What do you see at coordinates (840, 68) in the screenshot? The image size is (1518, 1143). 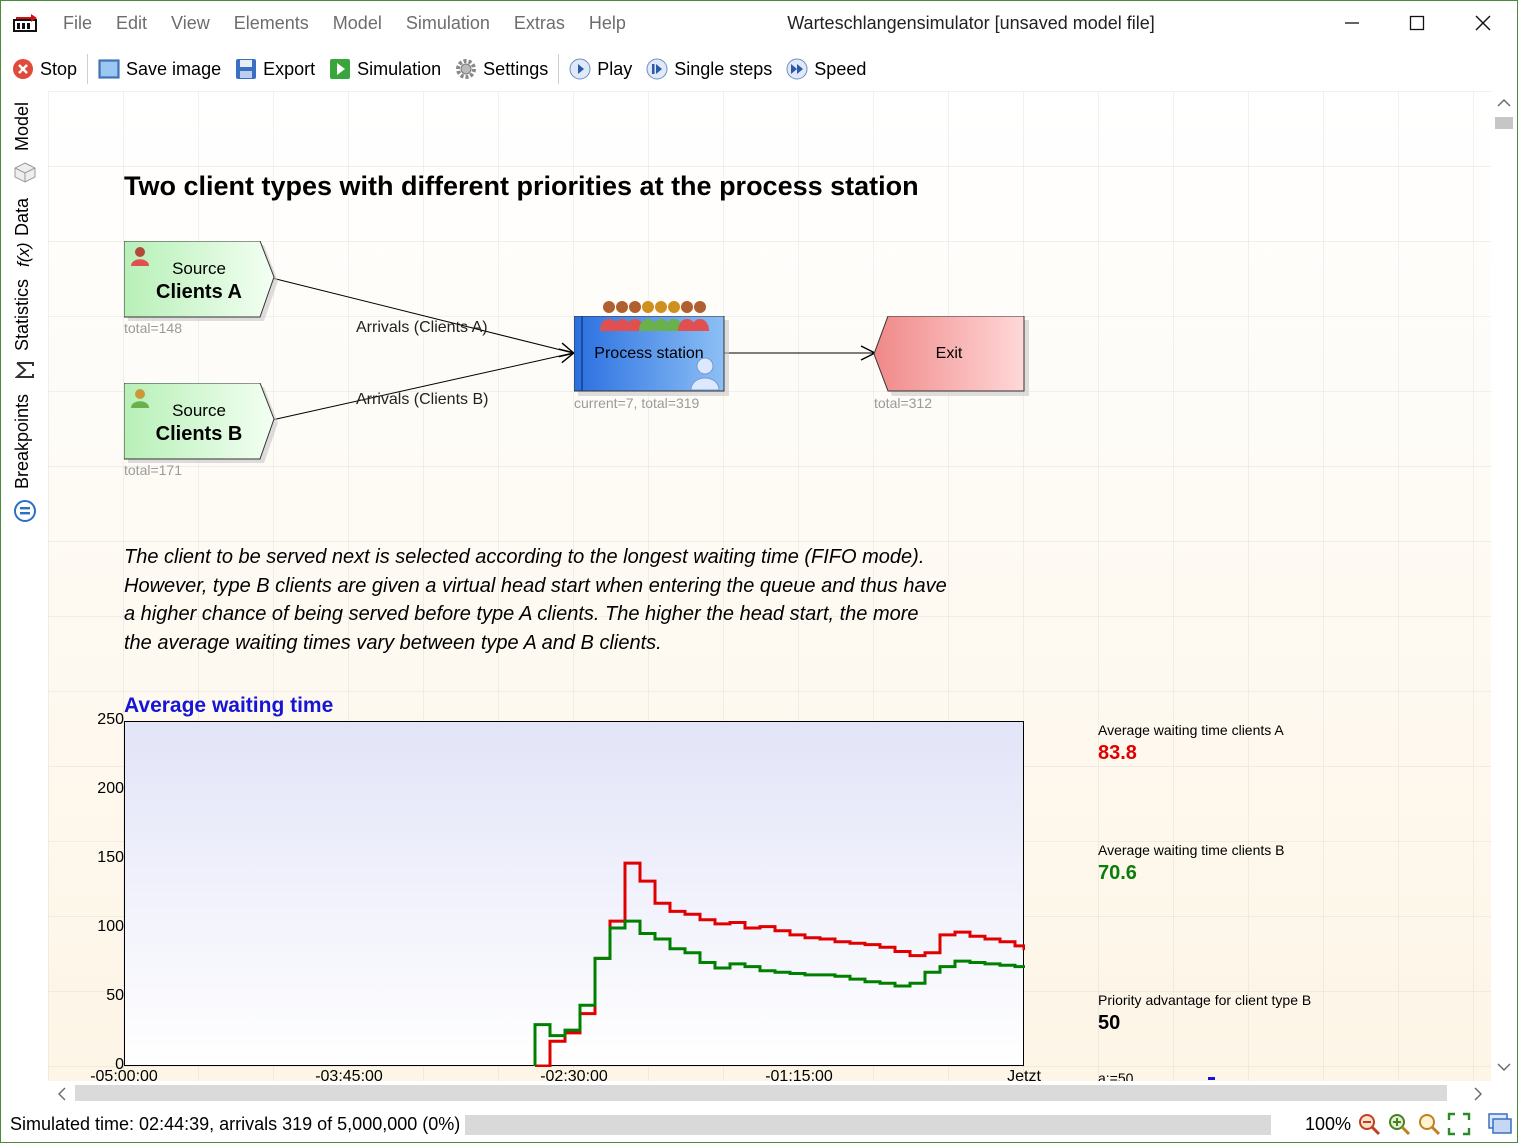 I see `speed-label: Speed` at bounding box center [840, 68].